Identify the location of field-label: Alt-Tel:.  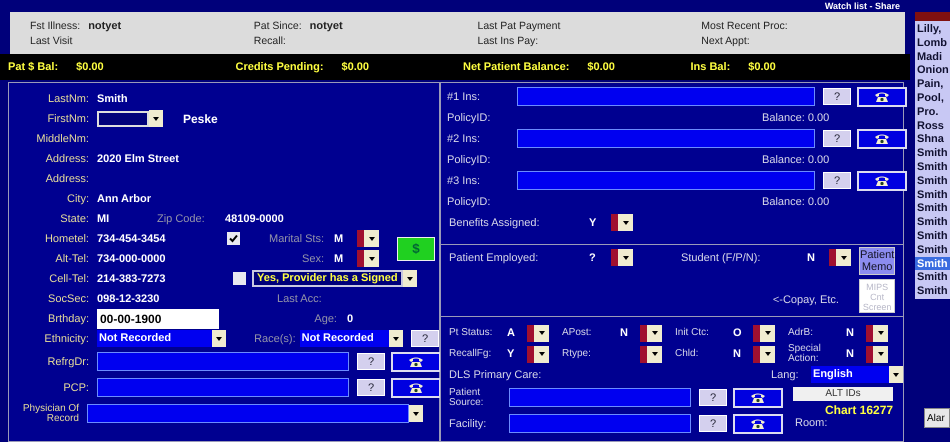
(72, 258).